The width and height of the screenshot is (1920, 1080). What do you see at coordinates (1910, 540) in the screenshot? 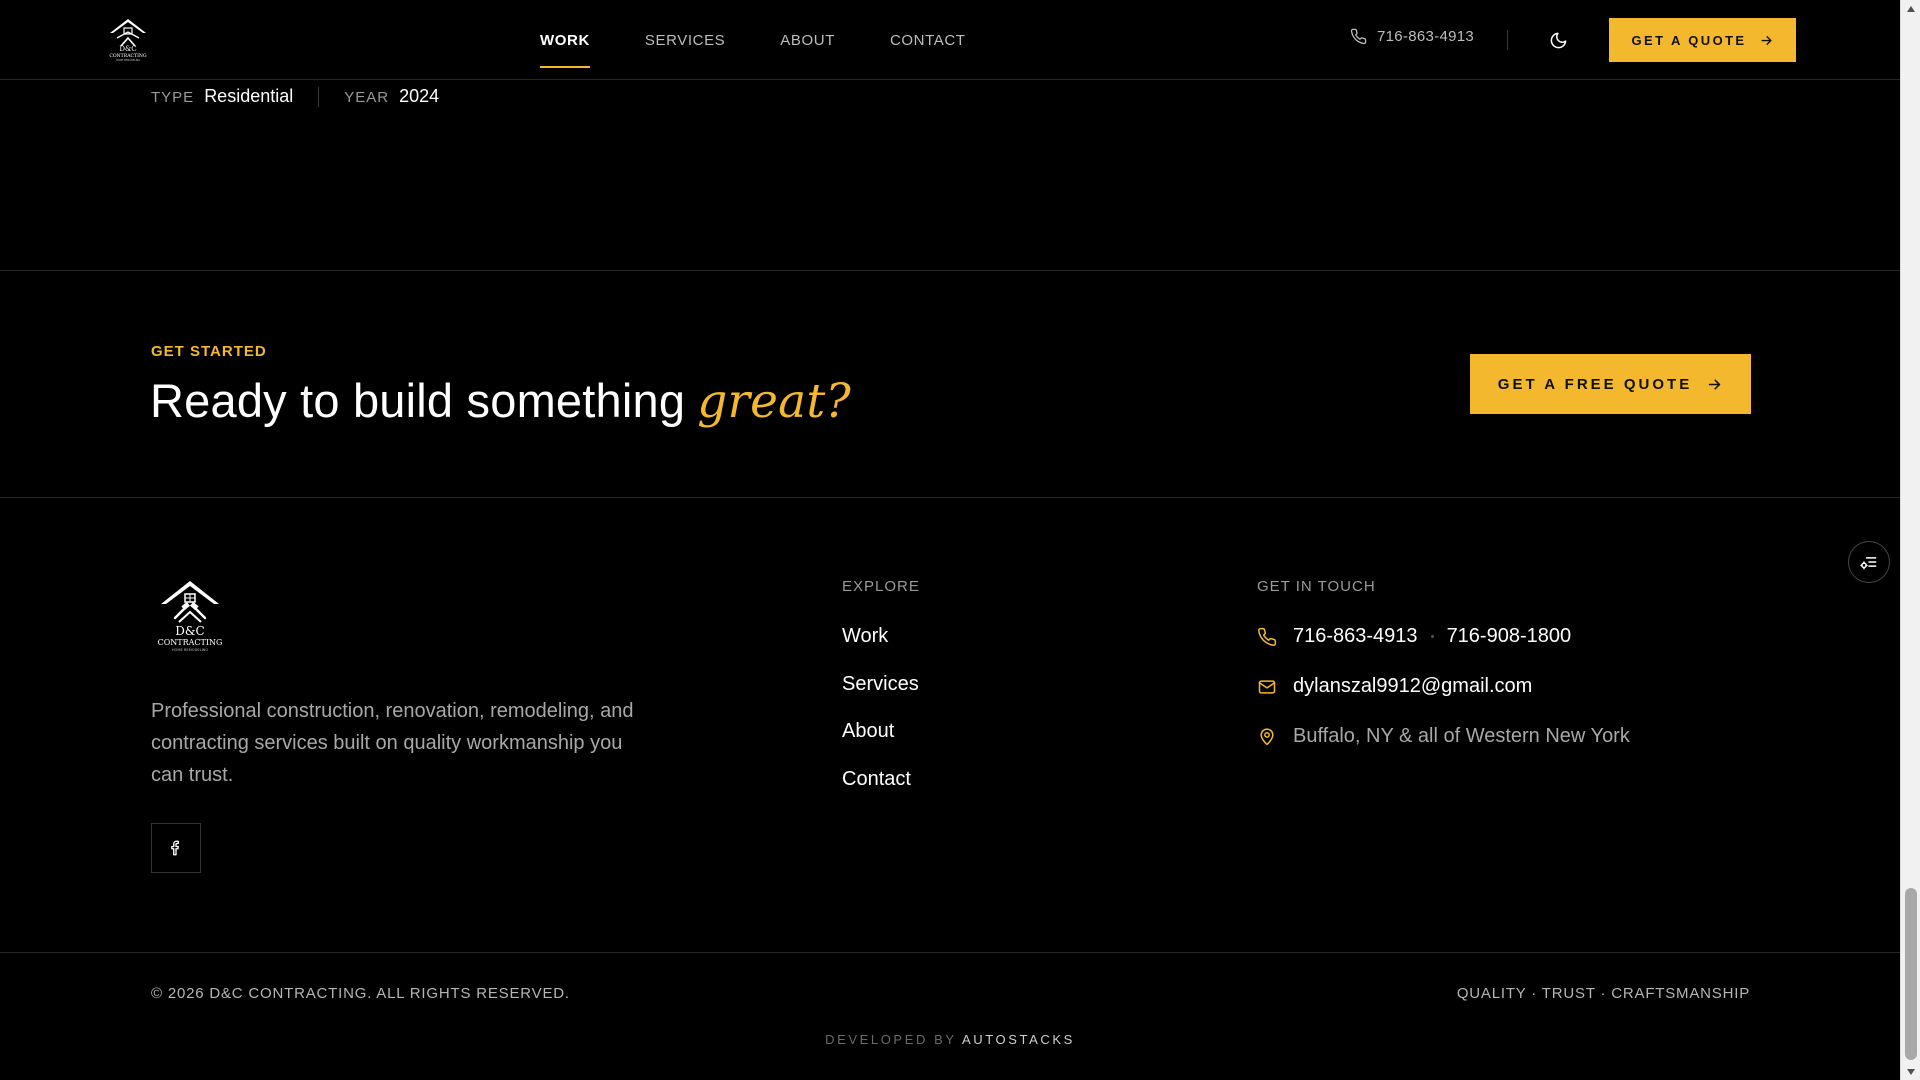
I see `page-scrollbar` at bounding box center [1910, 540].